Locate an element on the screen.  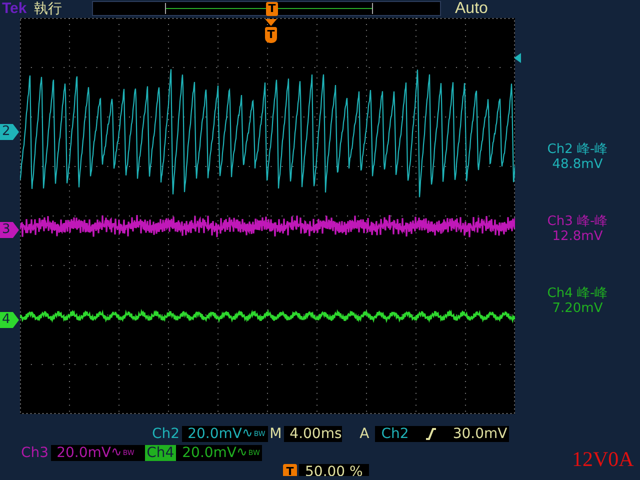
timebase-label: M is located at coordinates (275, 434).